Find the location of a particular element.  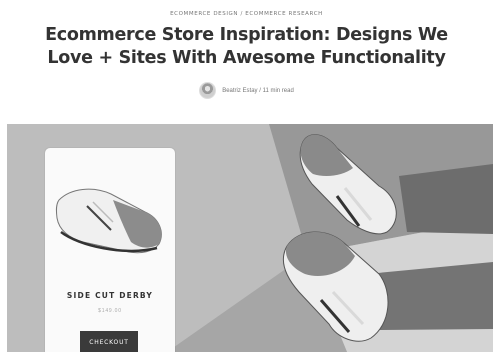

leg-upper is located at coordinates (446, 199).